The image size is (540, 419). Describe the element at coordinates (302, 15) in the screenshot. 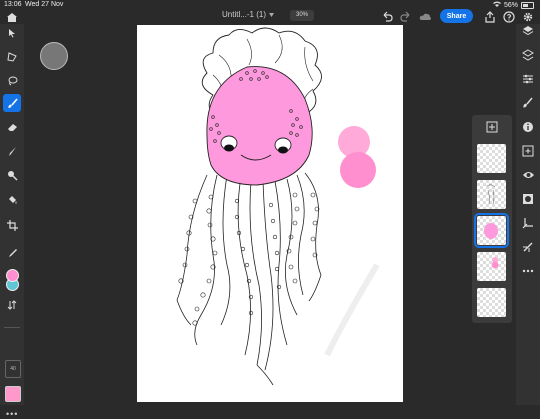

I see `zoom-level: 30%` at that location.